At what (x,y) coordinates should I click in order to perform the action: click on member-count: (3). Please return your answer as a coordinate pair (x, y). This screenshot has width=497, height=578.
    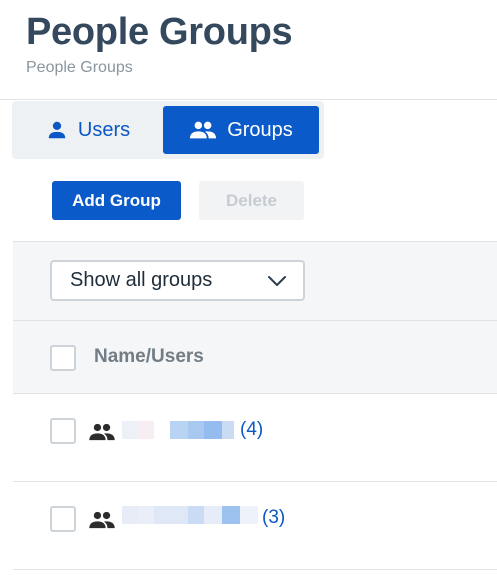
    Looking at the image, I should click on (273, 518).